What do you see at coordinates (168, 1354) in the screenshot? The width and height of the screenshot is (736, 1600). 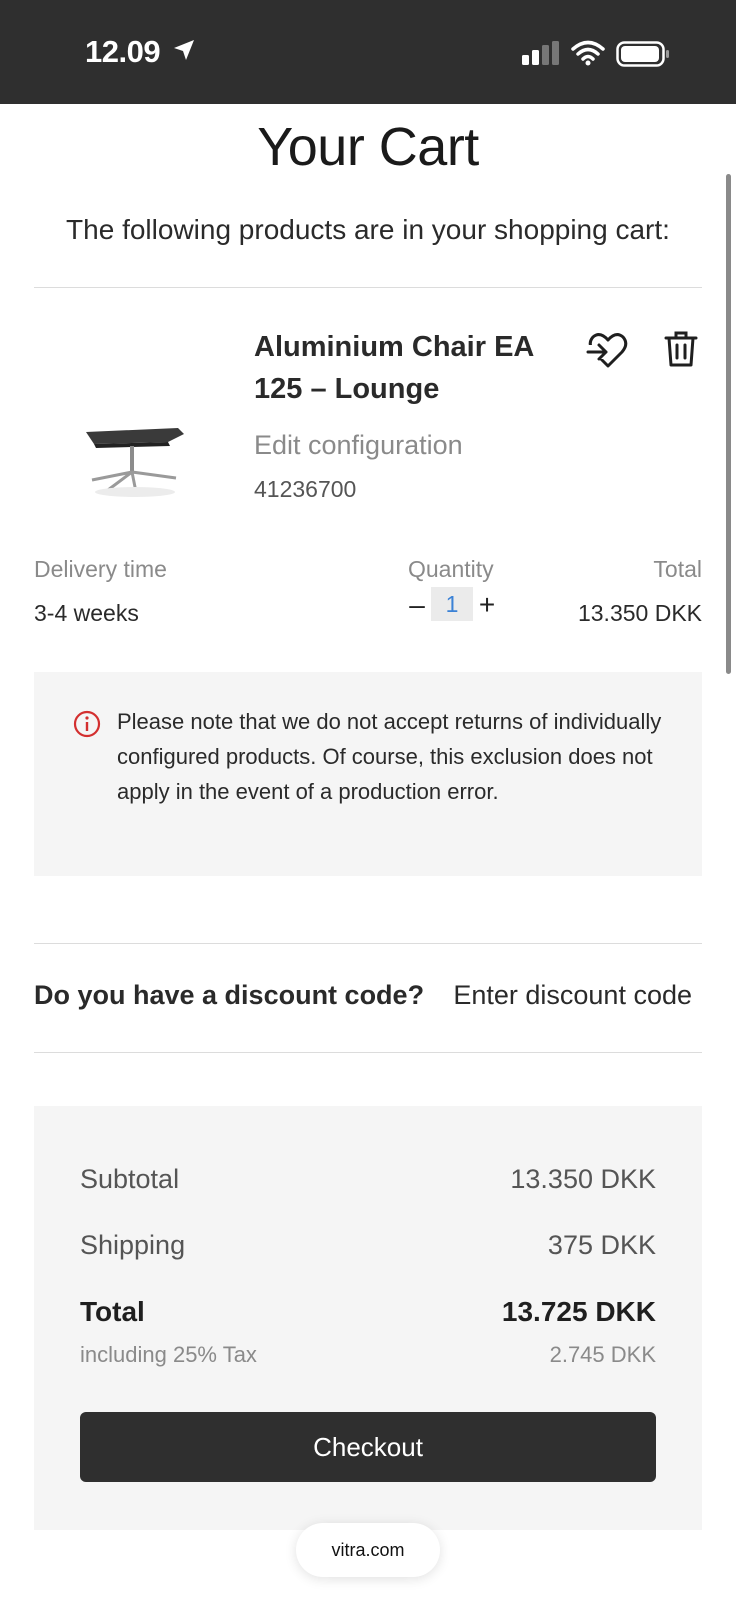 I see `tax-label: including 25% Tax` at bounding box center [168, 1354].